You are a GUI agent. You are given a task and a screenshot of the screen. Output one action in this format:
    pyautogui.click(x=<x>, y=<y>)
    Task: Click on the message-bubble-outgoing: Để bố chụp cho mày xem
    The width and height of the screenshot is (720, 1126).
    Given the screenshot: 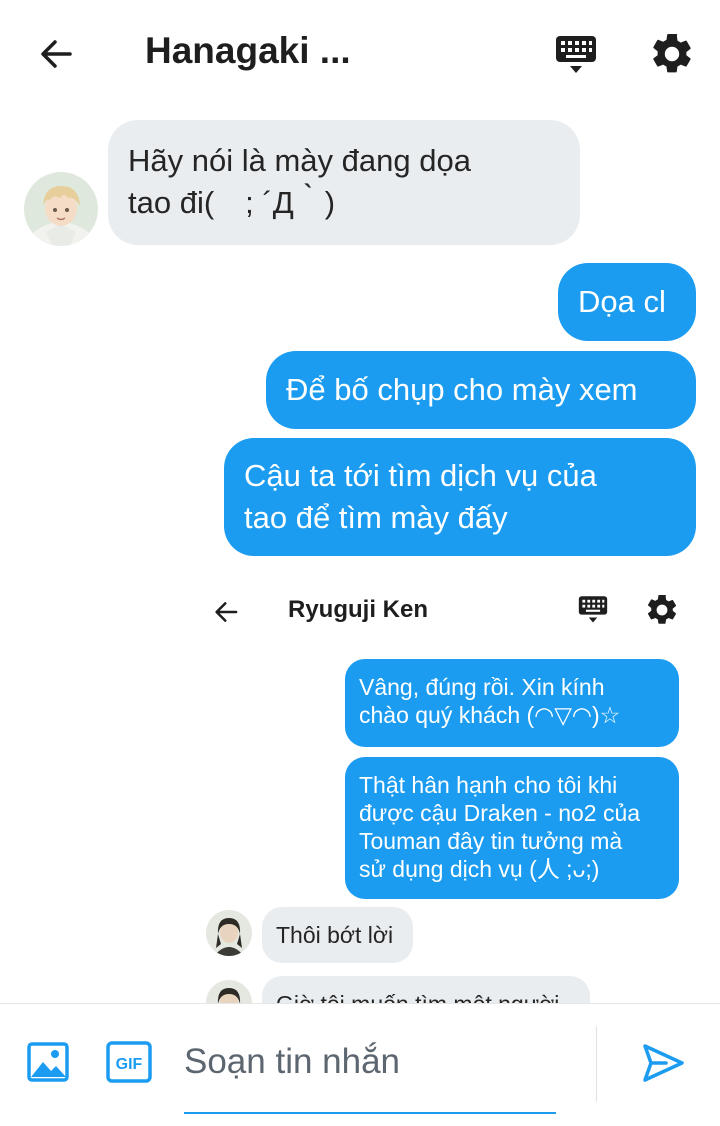 What is the action you would take?
    pyautogui.click(x=481, y=390)
    